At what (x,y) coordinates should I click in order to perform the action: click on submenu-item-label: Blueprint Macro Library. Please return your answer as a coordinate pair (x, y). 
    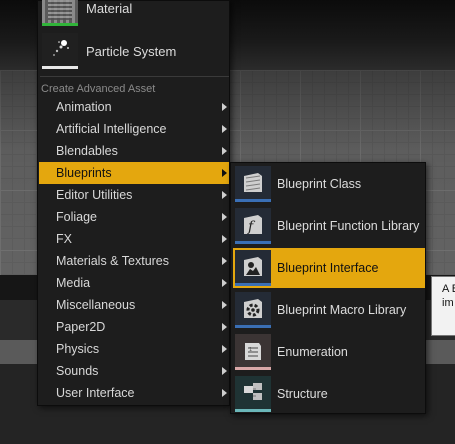
    Looking at the image, I should click on (342, 310).